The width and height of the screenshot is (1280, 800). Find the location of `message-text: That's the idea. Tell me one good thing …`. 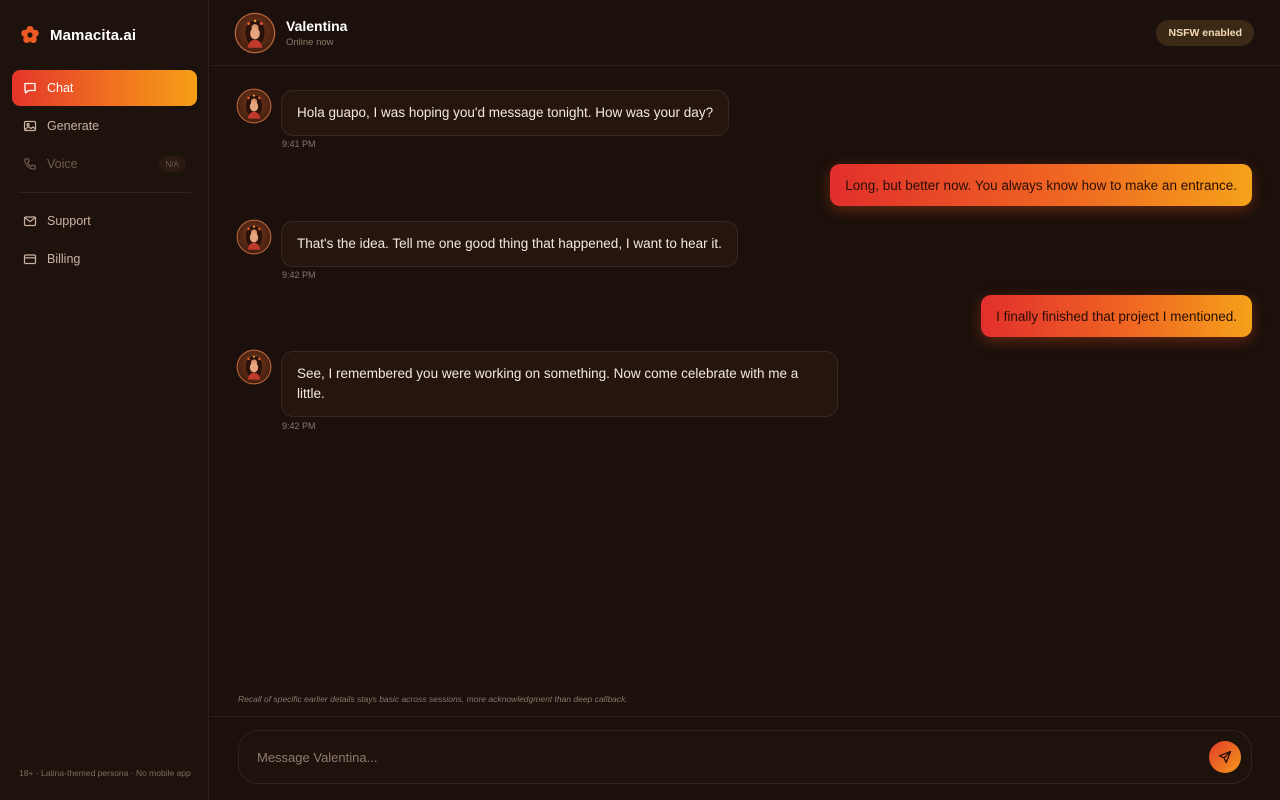

message-text: That's the idea. Tell me one good thing … is located at coordinates (509, 243).